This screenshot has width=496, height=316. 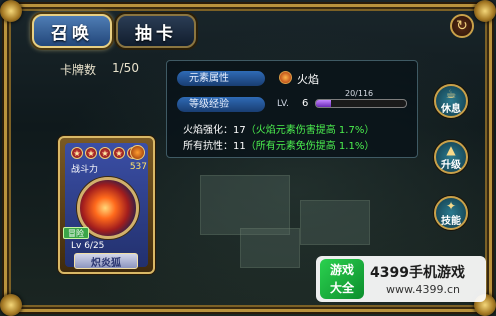 What do you see at coordinates (305, 103) in the screenshot?
I see `level-value: 6` at bounding box center [305, 103].